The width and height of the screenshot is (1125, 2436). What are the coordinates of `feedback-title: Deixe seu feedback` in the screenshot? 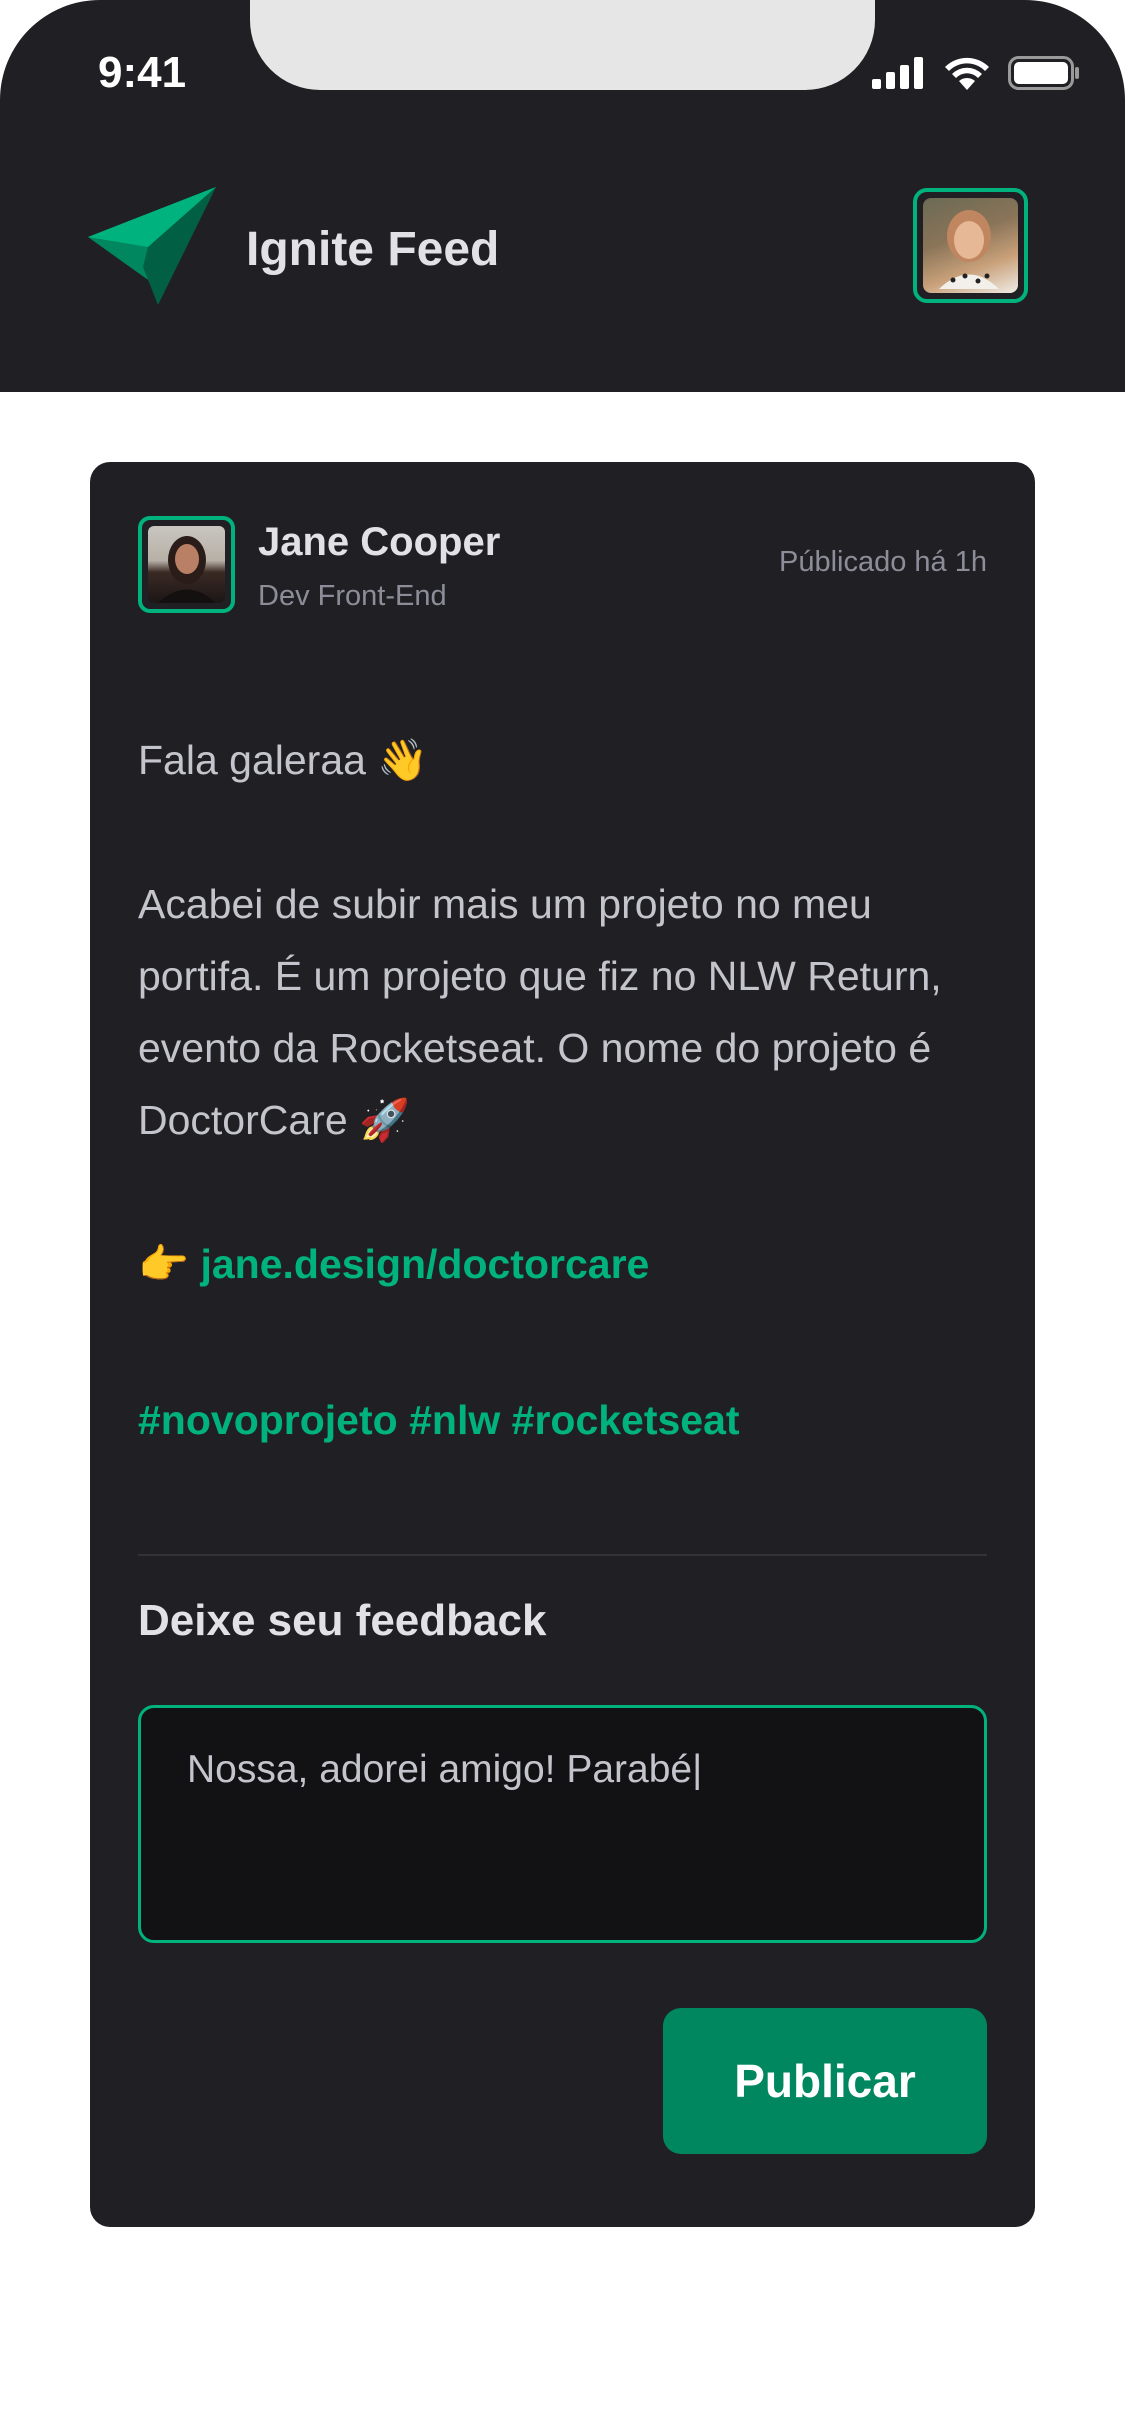 It's located at (342, 1620).